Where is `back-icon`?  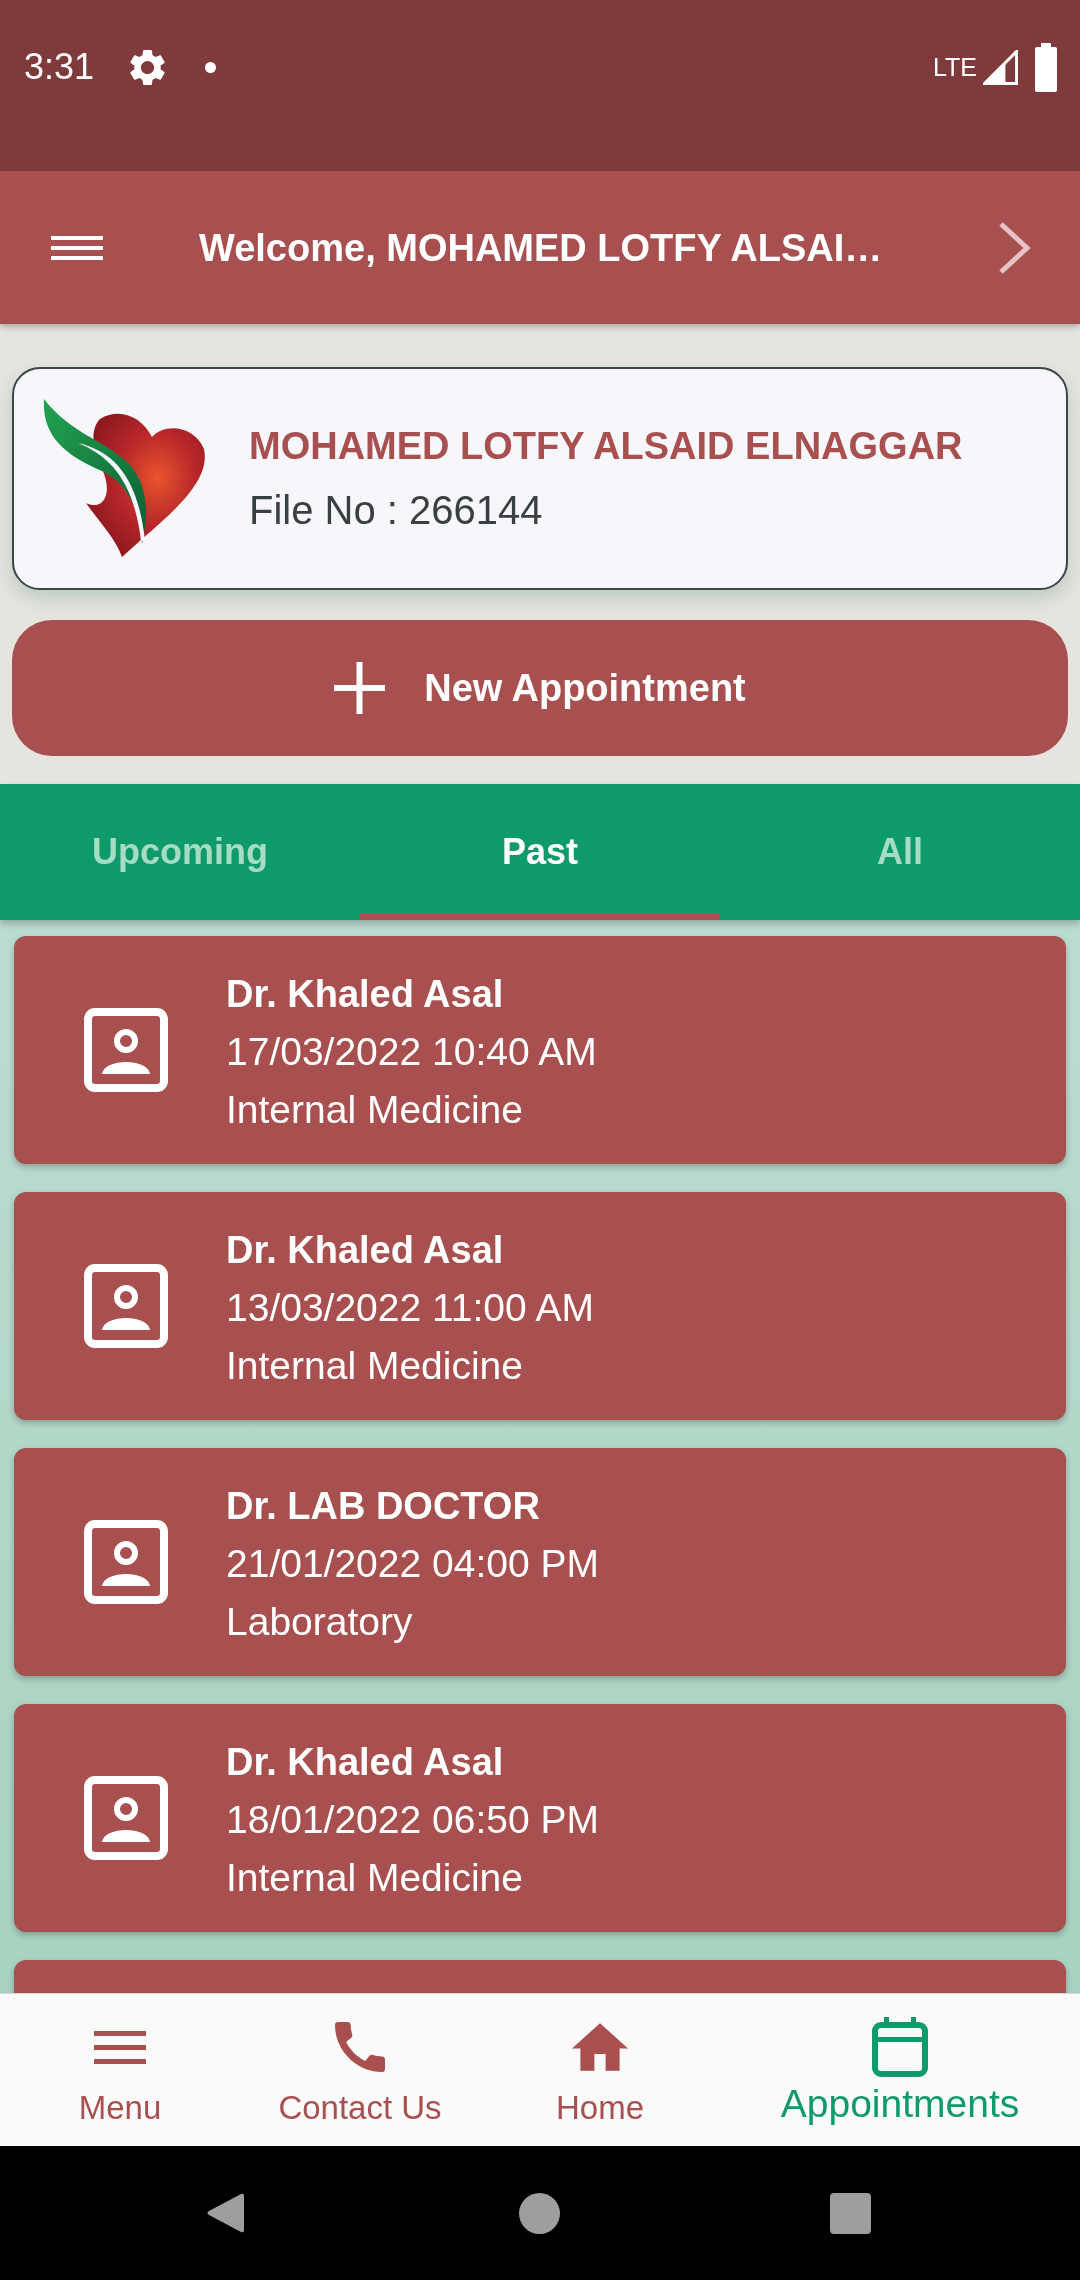
back-icon is located at coordinates (224, 2213).